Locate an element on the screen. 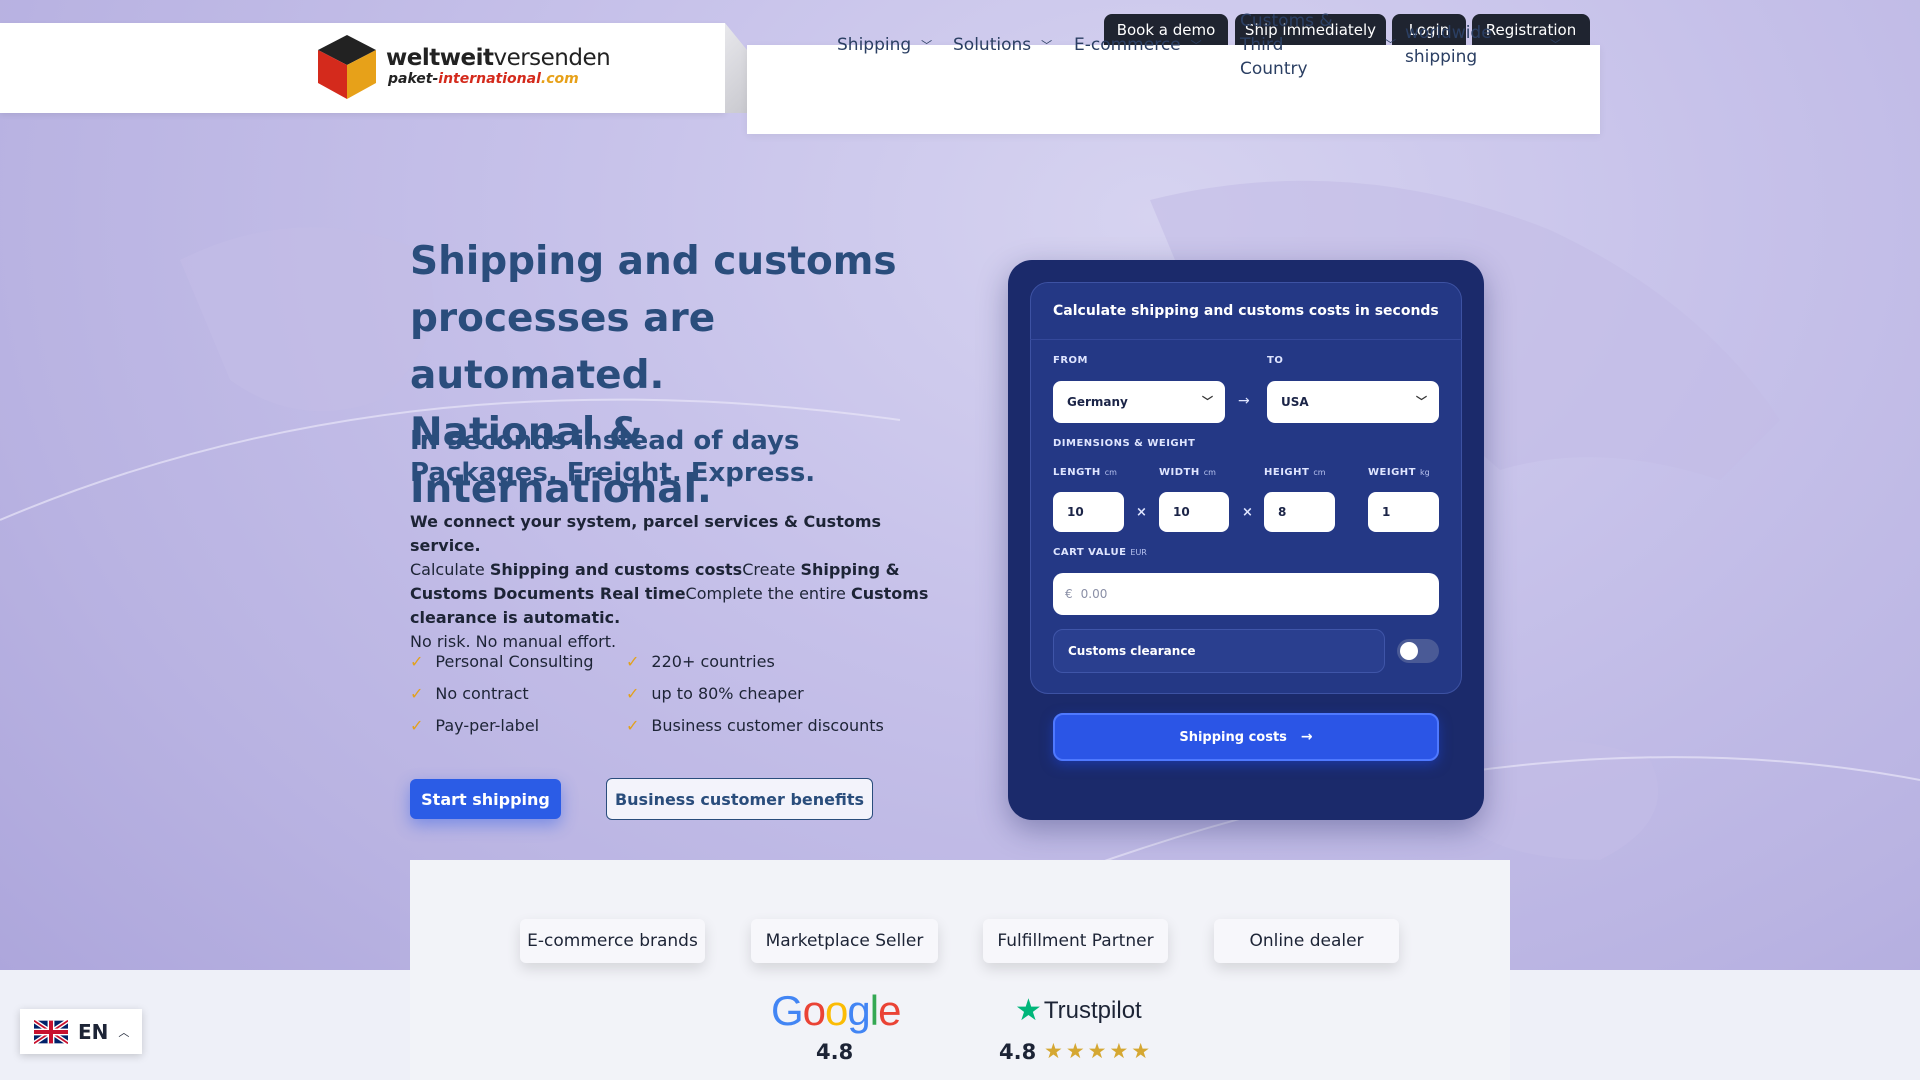 The height and width of the screenshot is (1080, 1920). nav-item-solutions: Solutions ﹀ is located at coordinates (1002, 44).